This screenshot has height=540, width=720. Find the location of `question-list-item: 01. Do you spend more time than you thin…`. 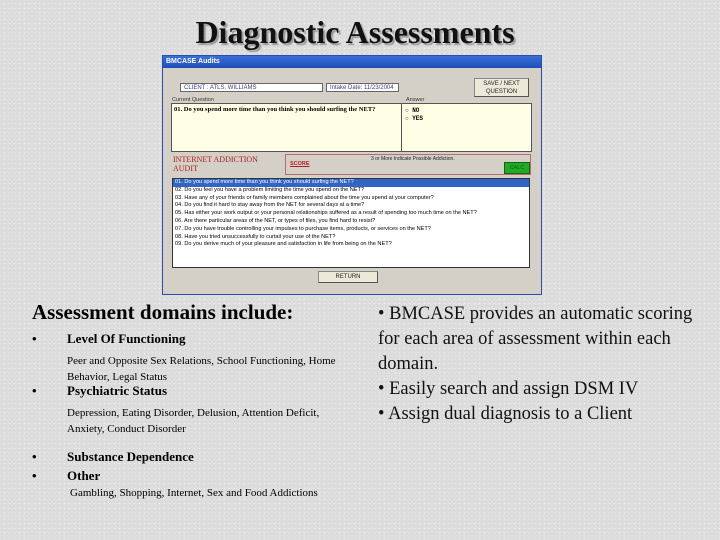

question-list-item: 01. Do you spend more time than you thin… is located at coordinates (351, 183).